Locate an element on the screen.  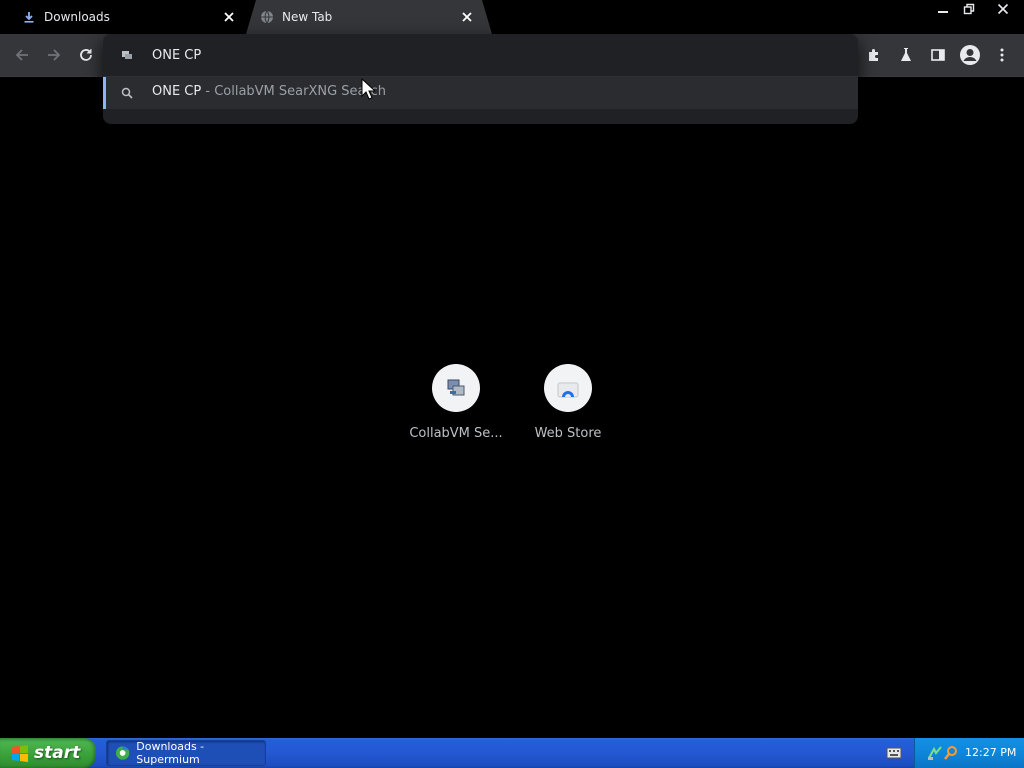
mouse-cursor-icon is located at coordinates (368, 89).